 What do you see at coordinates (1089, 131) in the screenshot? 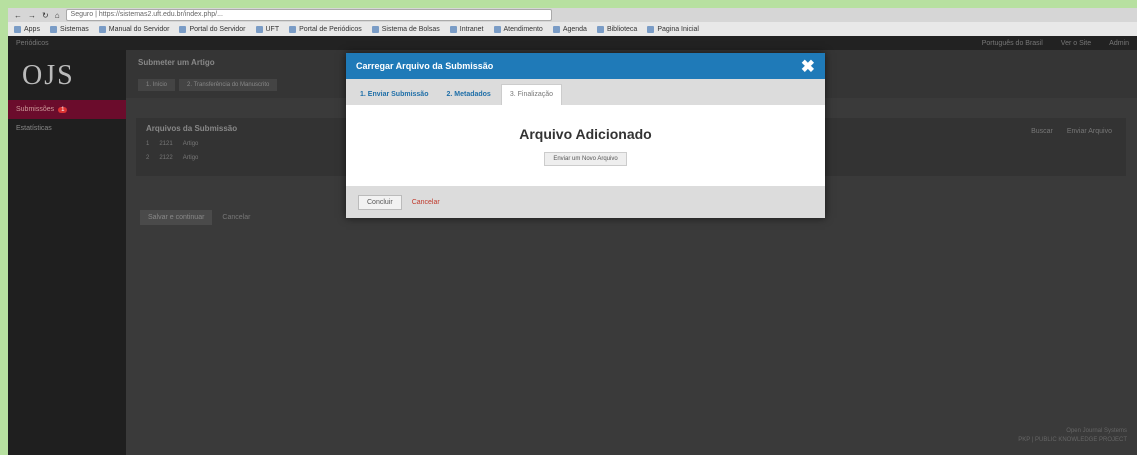
I see `upload-file-link: Enviar Arquivo` at bounding box center [1089, 131].